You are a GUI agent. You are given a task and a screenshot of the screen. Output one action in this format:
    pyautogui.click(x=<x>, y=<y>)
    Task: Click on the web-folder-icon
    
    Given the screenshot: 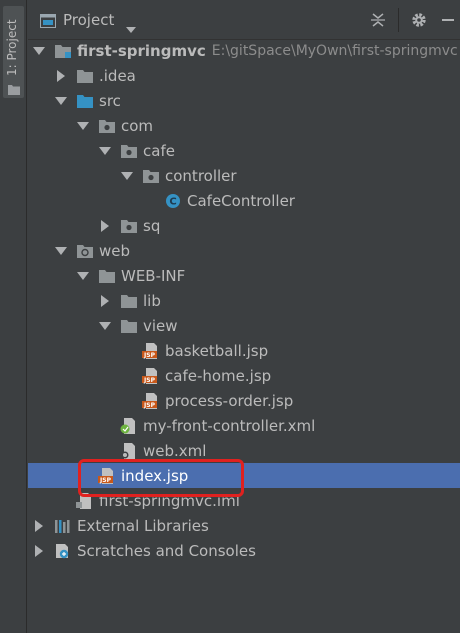 What is the action you would take?
    pyautogui.click(x=85, y=251)
    